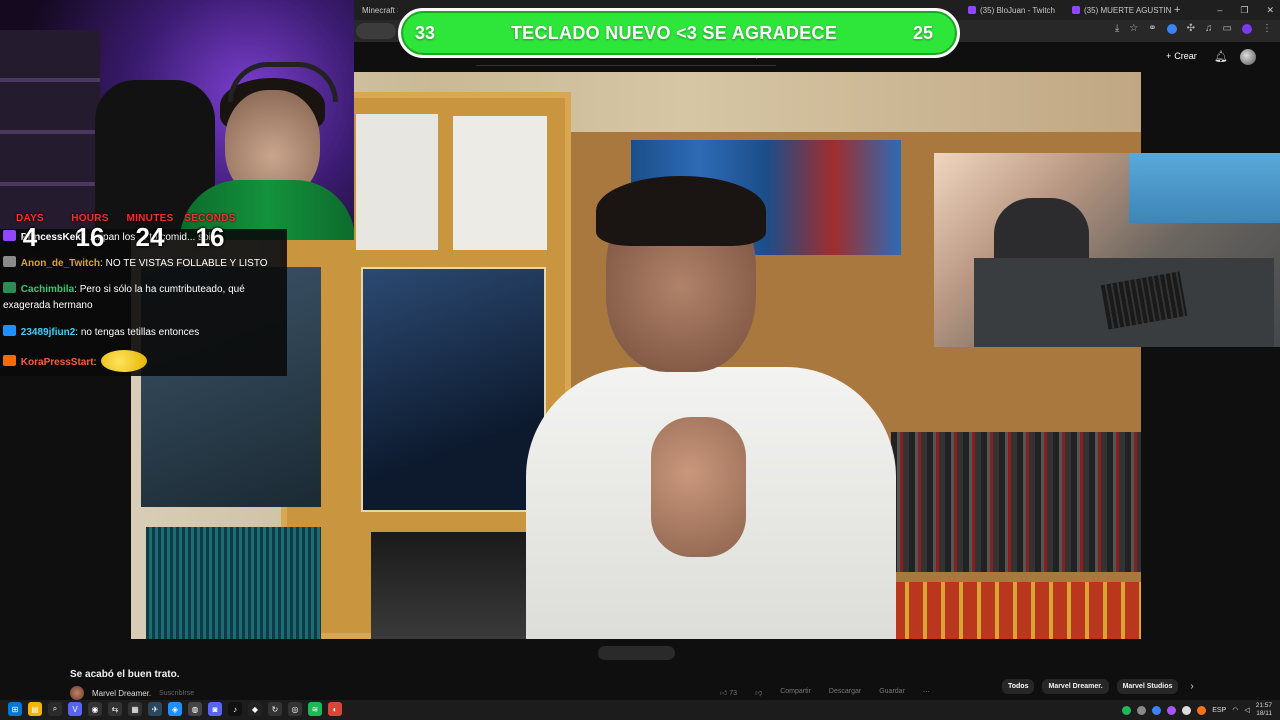 The width and height of the screenshot is (1280, 720). Describe the element at coordinates (50, 135) in the screenshot. I see `facecam-shelf` at that location.